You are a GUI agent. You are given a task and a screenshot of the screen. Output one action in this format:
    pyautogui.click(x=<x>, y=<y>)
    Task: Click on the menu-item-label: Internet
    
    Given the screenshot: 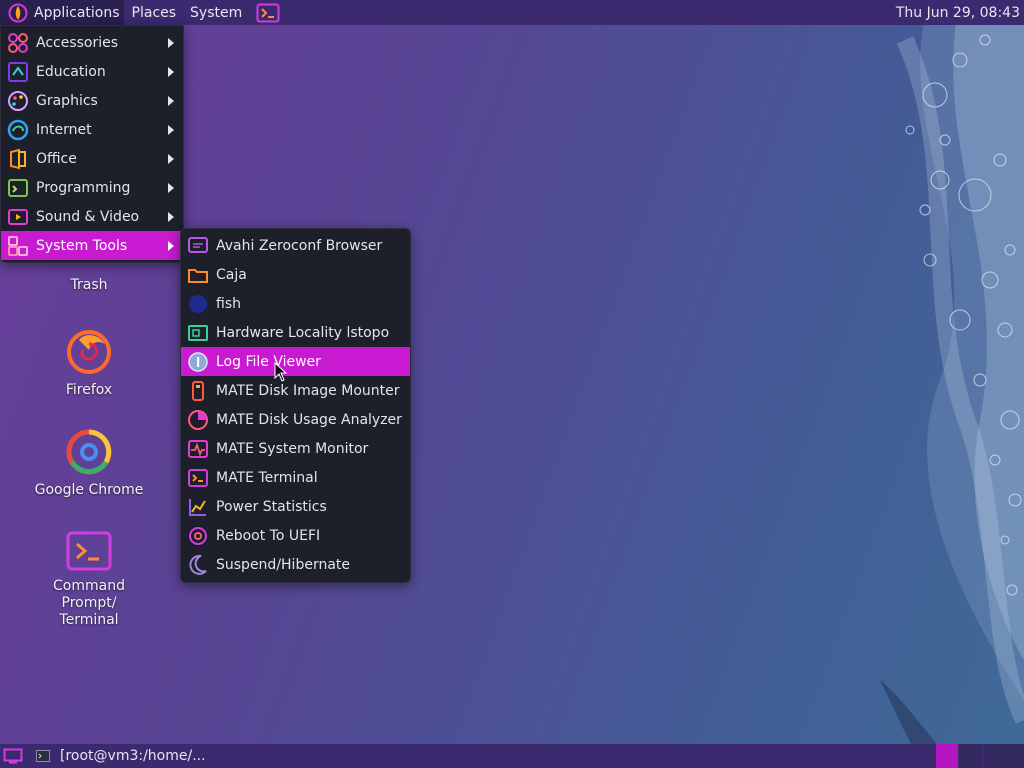 What is the action you would take?
    pyautogui.click(x=64, y=129)
    